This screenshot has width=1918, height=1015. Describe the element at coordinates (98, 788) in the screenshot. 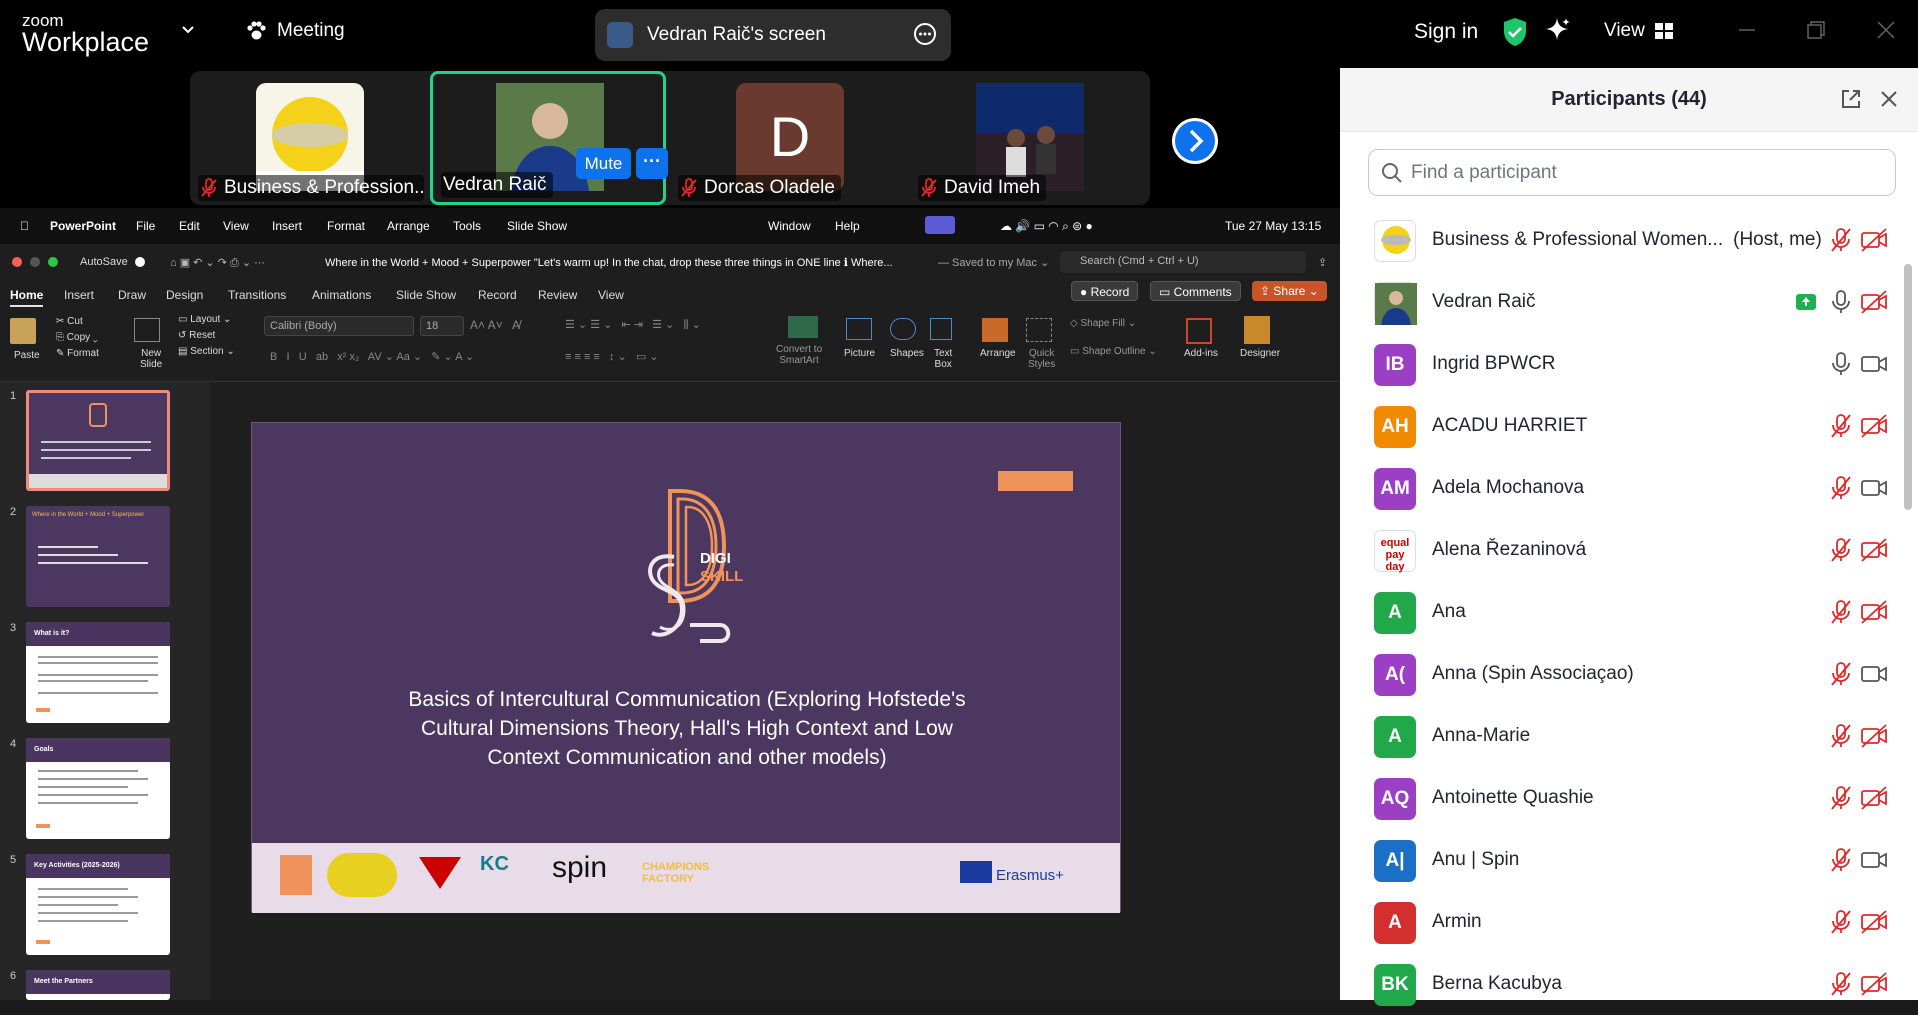

I see `thumb-slide-4: Goals` at that location.